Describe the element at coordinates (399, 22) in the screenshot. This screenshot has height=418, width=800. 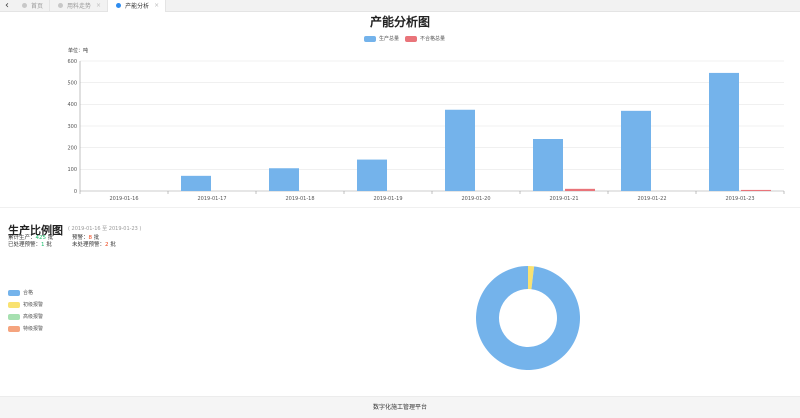
I see `capacity-chart-title: 产能分析图` at that location.